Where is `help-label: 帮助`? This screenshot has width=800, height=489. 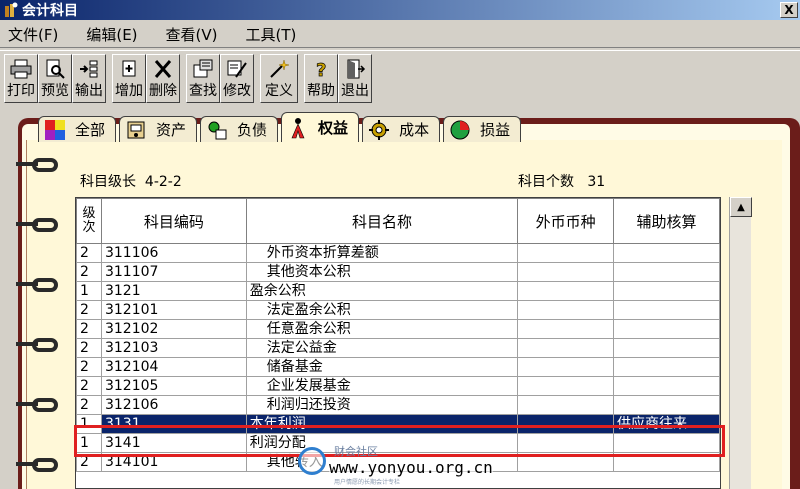
help-label: 帮助 is located at coordinates (321, 91).